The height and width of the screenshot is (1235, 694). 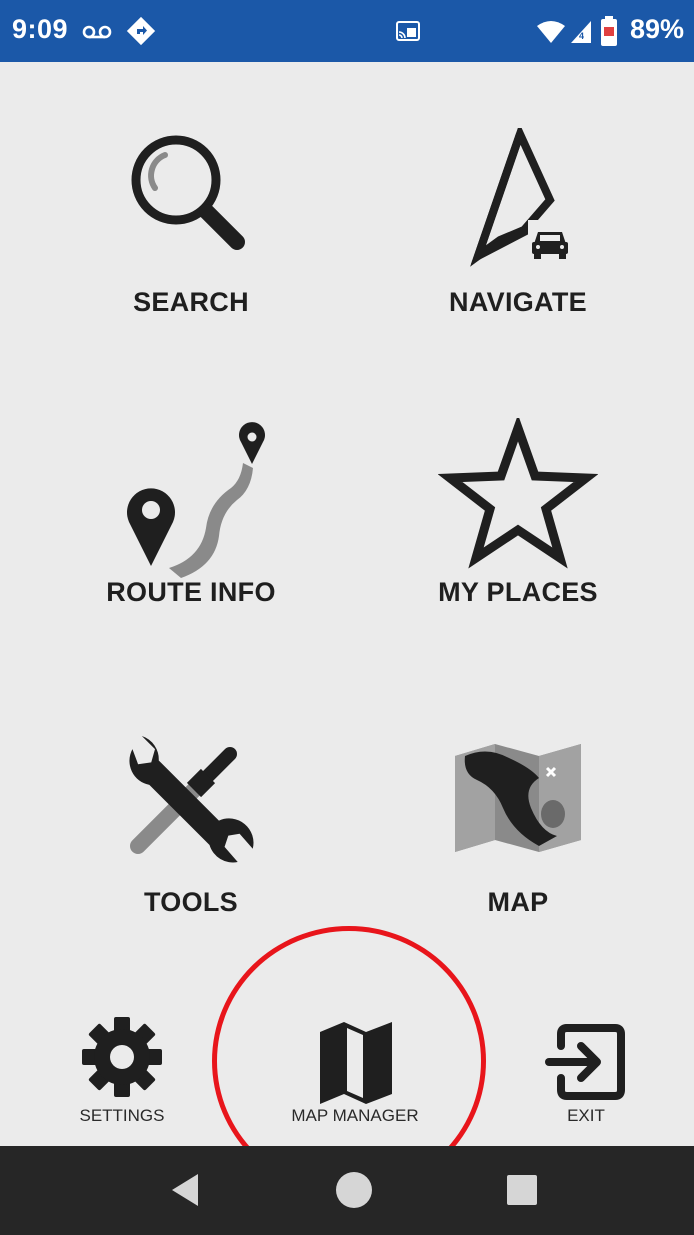 What do you see at coordinates (656, 29) in the screenshot?
I see `battery-percentage: 89%` at bounding box center [656, 29].